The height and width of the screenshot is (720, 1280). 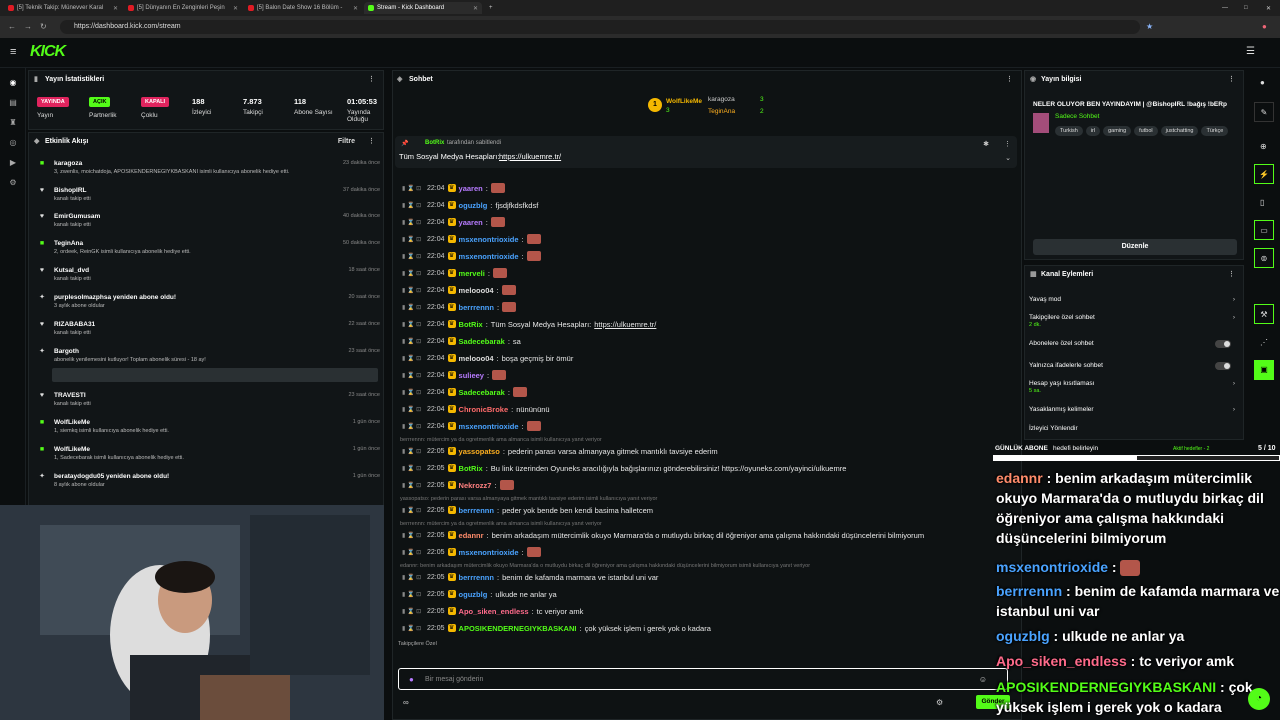 I want to click on crosshair-icon: ⊕, so click(x=1263, y=146).